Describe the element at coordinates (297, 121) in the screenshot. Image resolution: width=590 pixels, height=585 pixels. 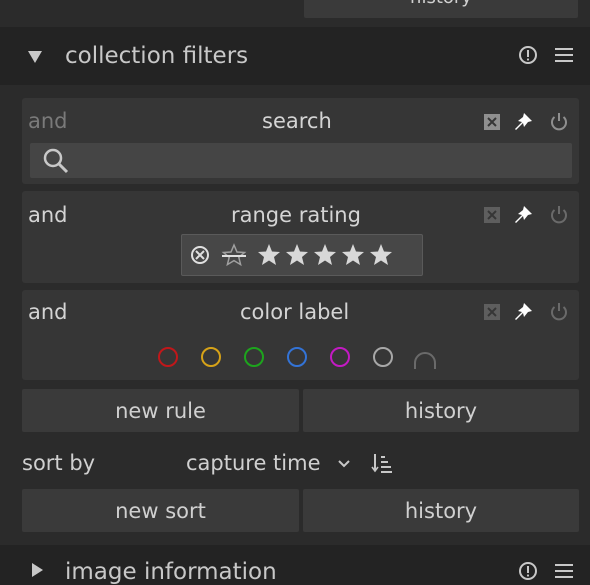
I see `search-filter-title: search` at that location.